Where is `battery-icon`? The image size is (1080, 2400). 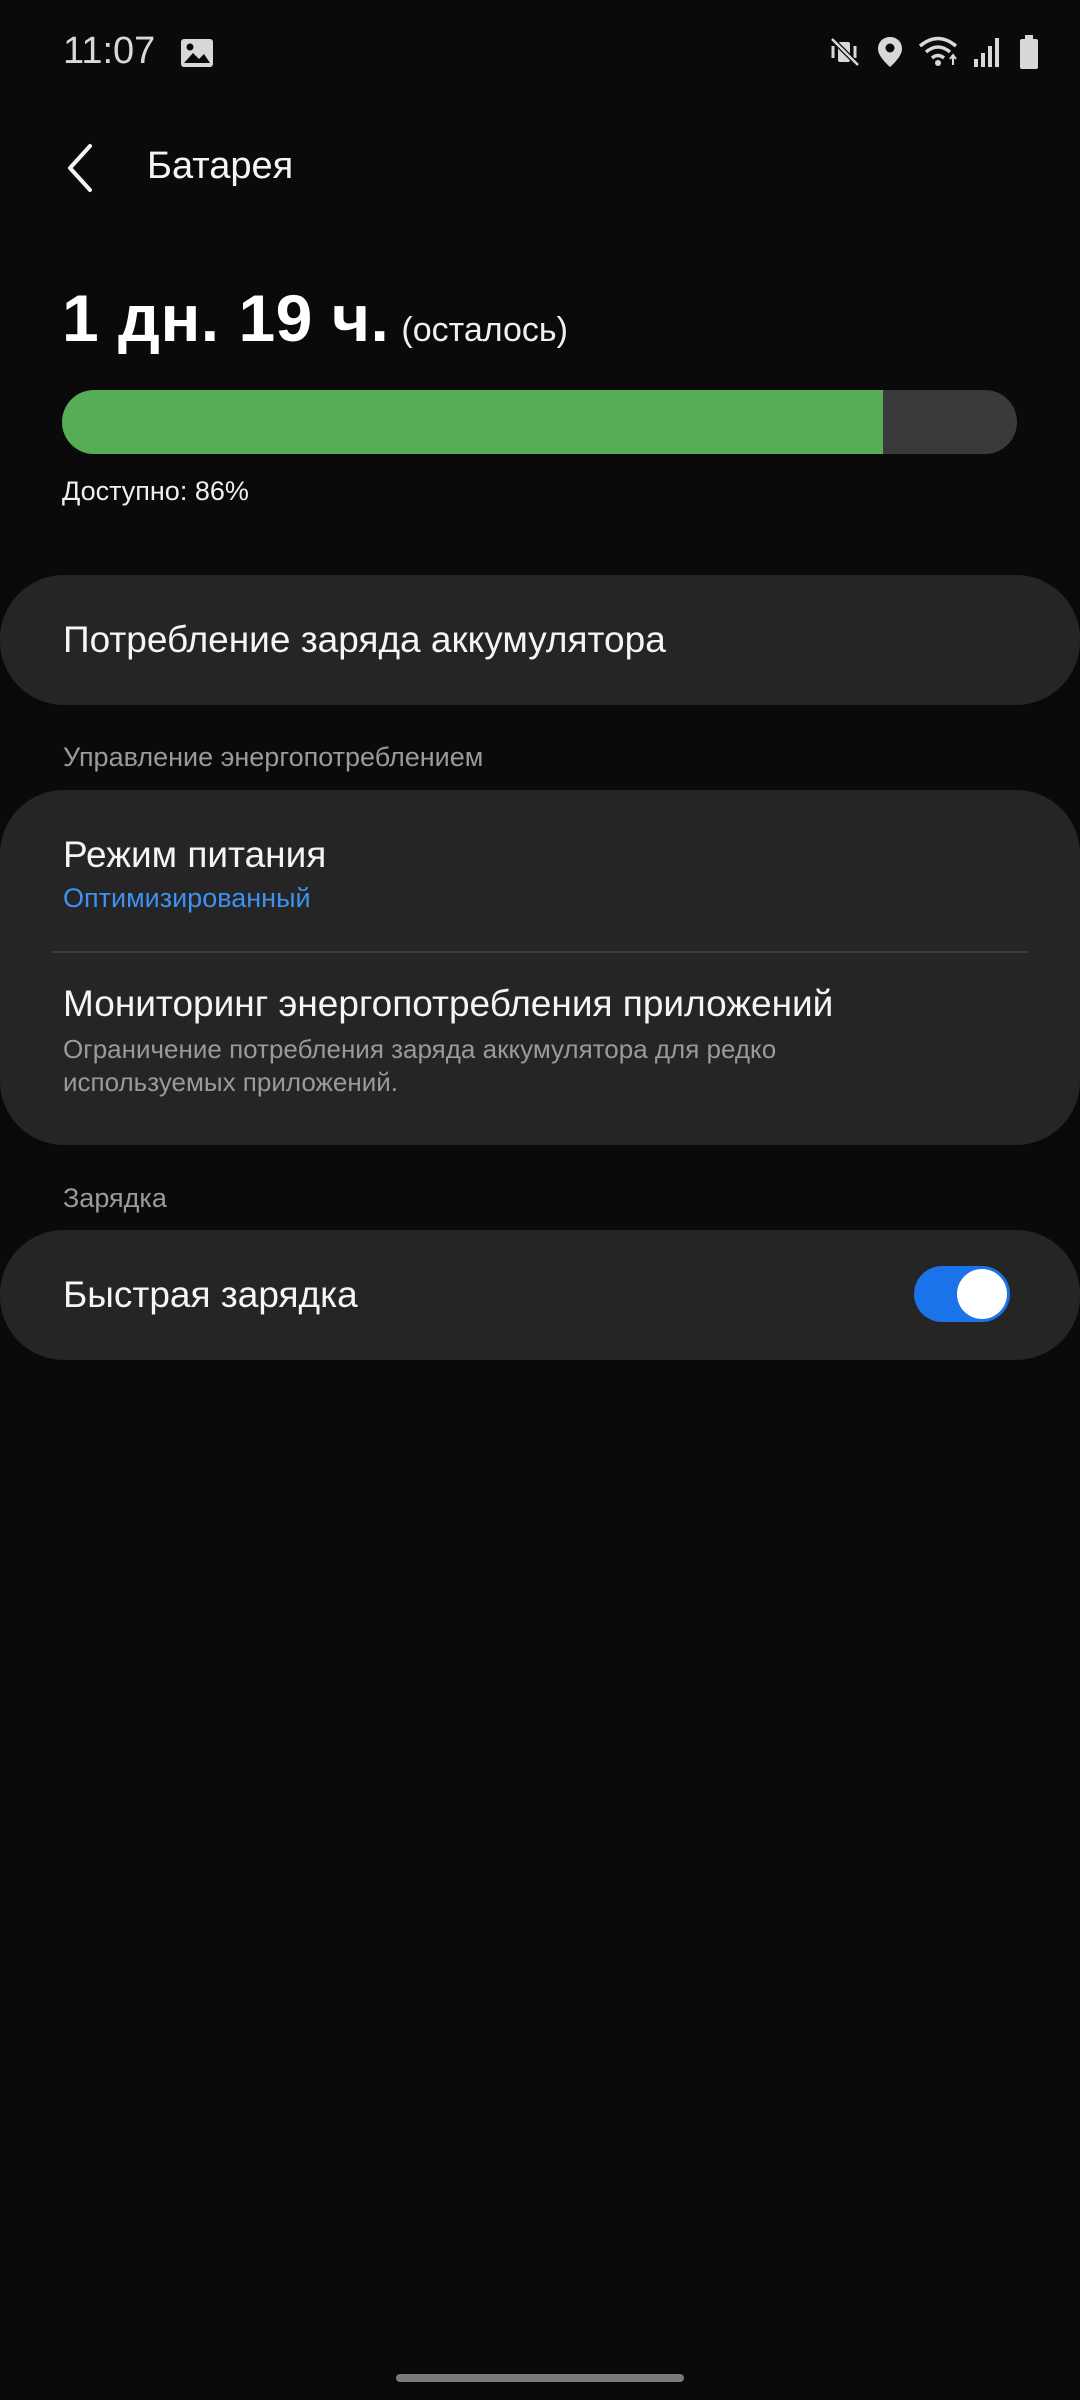 battery-icon is located at coordinates (1029, 52).